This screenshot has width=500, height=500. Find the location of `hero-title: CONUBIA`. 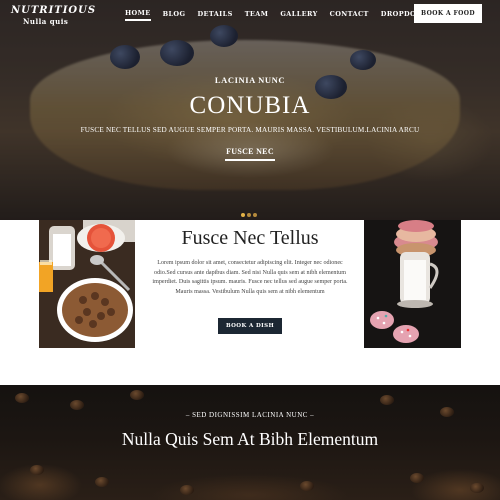

hero-title: CONUBIA is located at coordinates (250, 105).